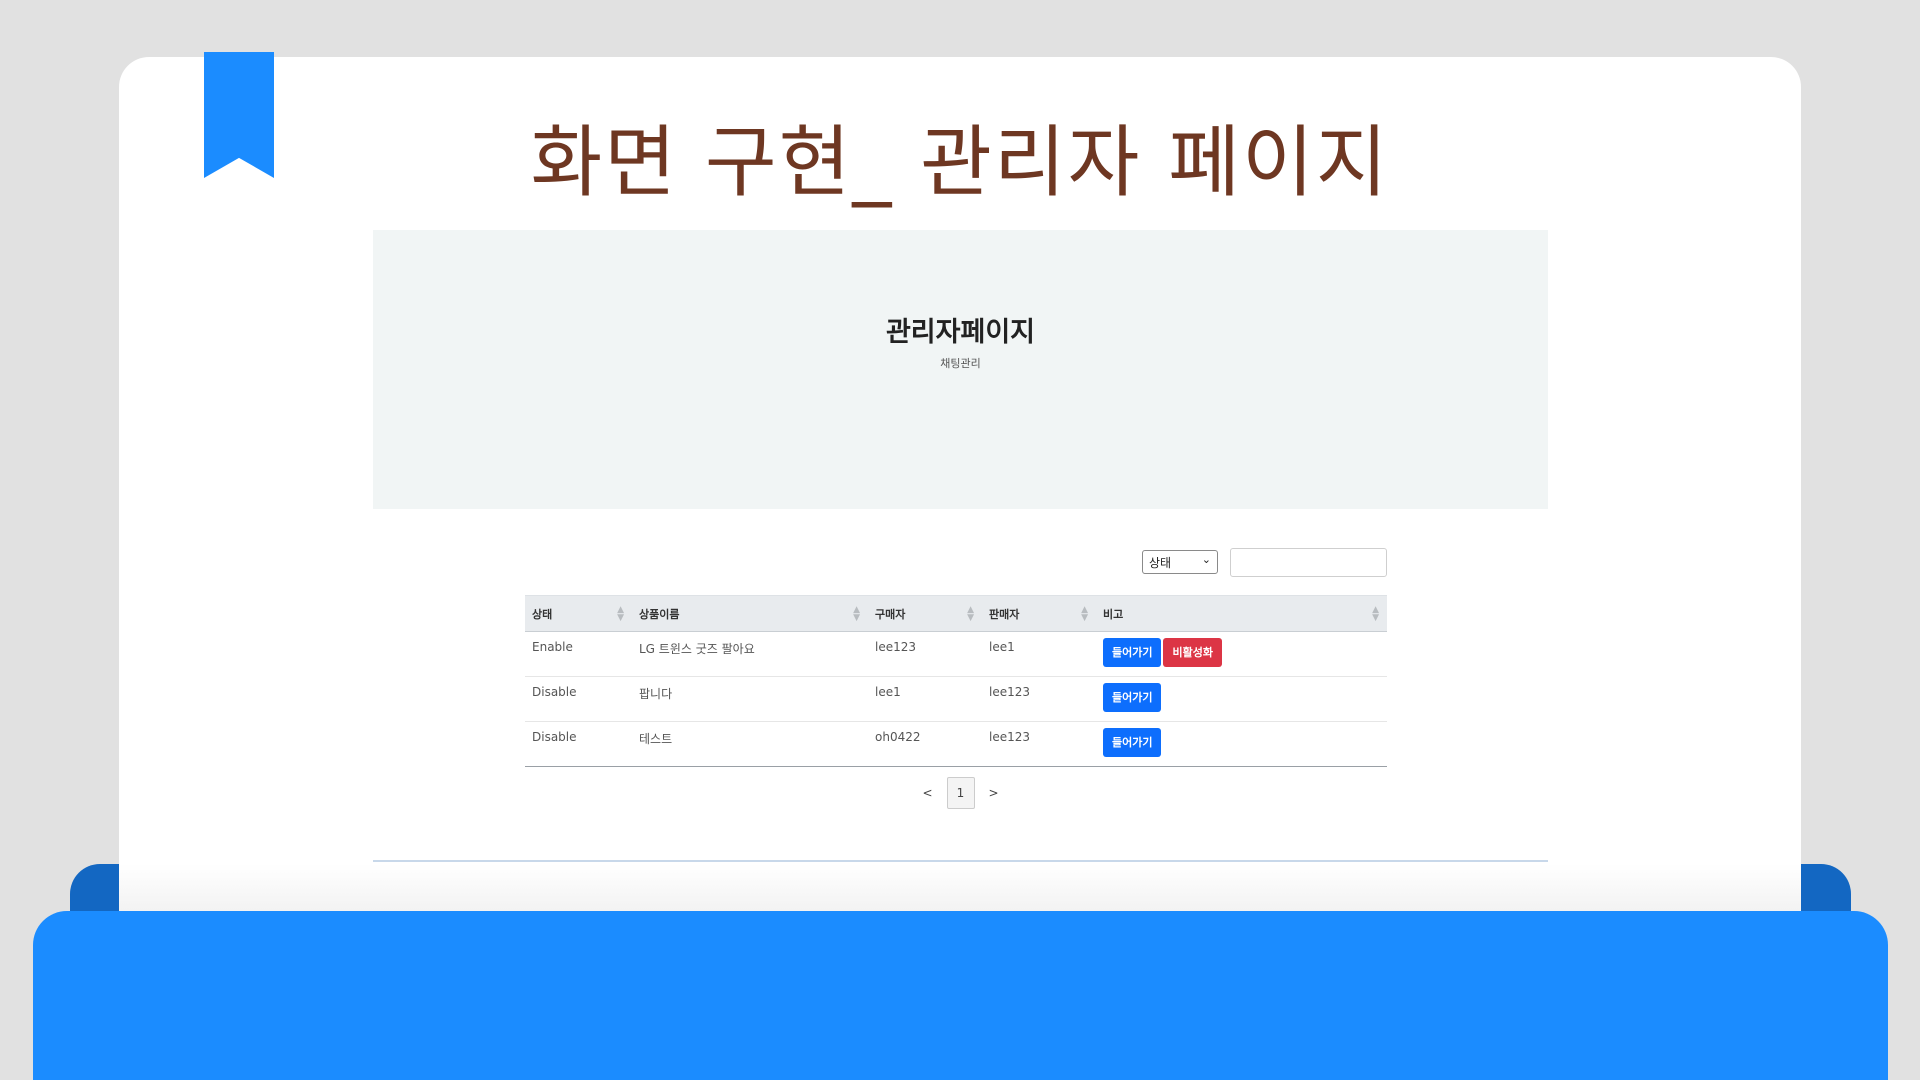  What do you see at coordinates (656, 739) in the screenshot?
I see `product-cell: 테스트` at bounding box center [656, 739].